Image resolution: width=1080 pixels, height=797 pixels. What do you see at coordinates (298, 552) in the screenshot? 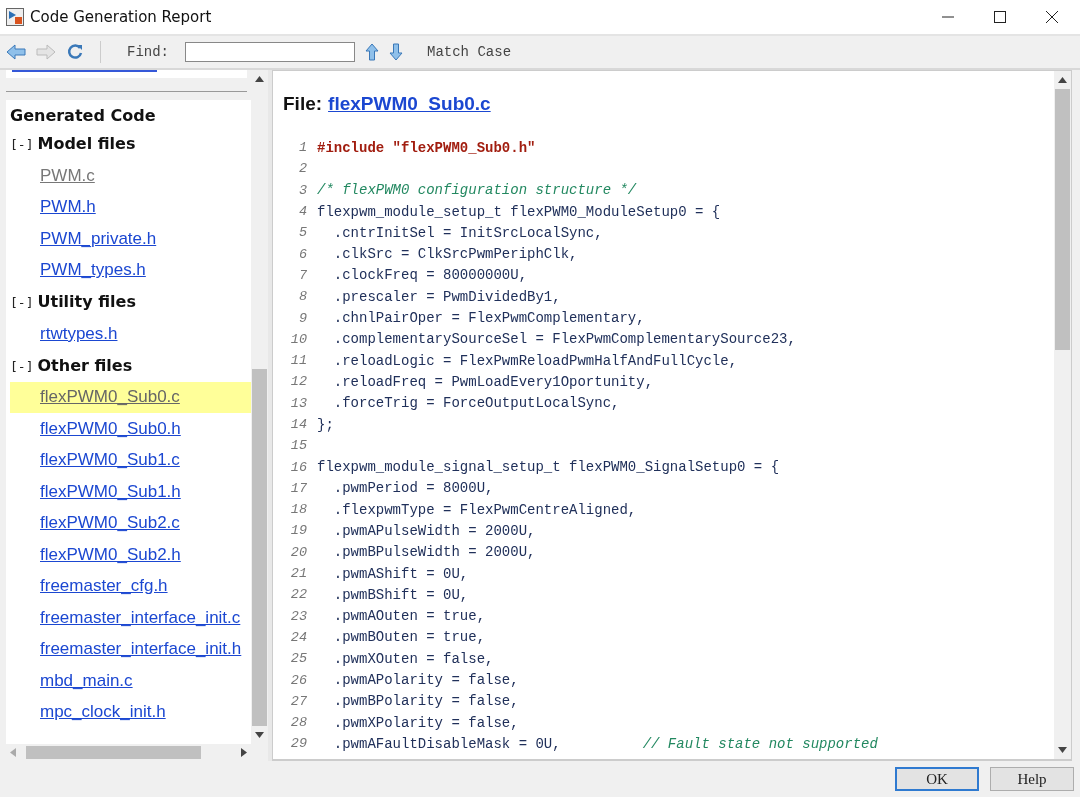
I see `line-number: 20` at bounding box center [298, 552].